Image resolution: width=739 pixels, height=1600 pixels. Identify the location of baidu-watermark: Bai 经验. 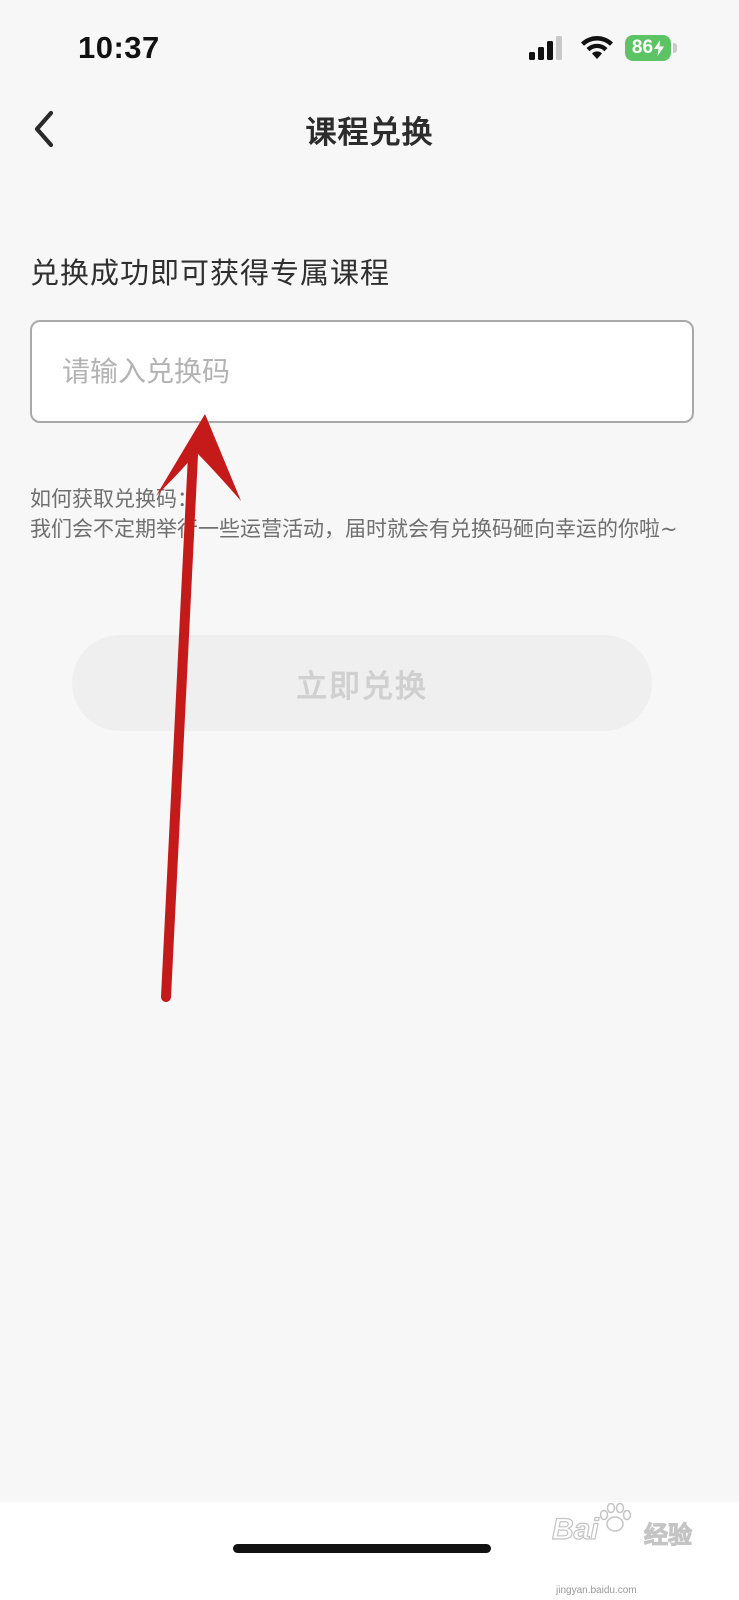
(626, 1526).